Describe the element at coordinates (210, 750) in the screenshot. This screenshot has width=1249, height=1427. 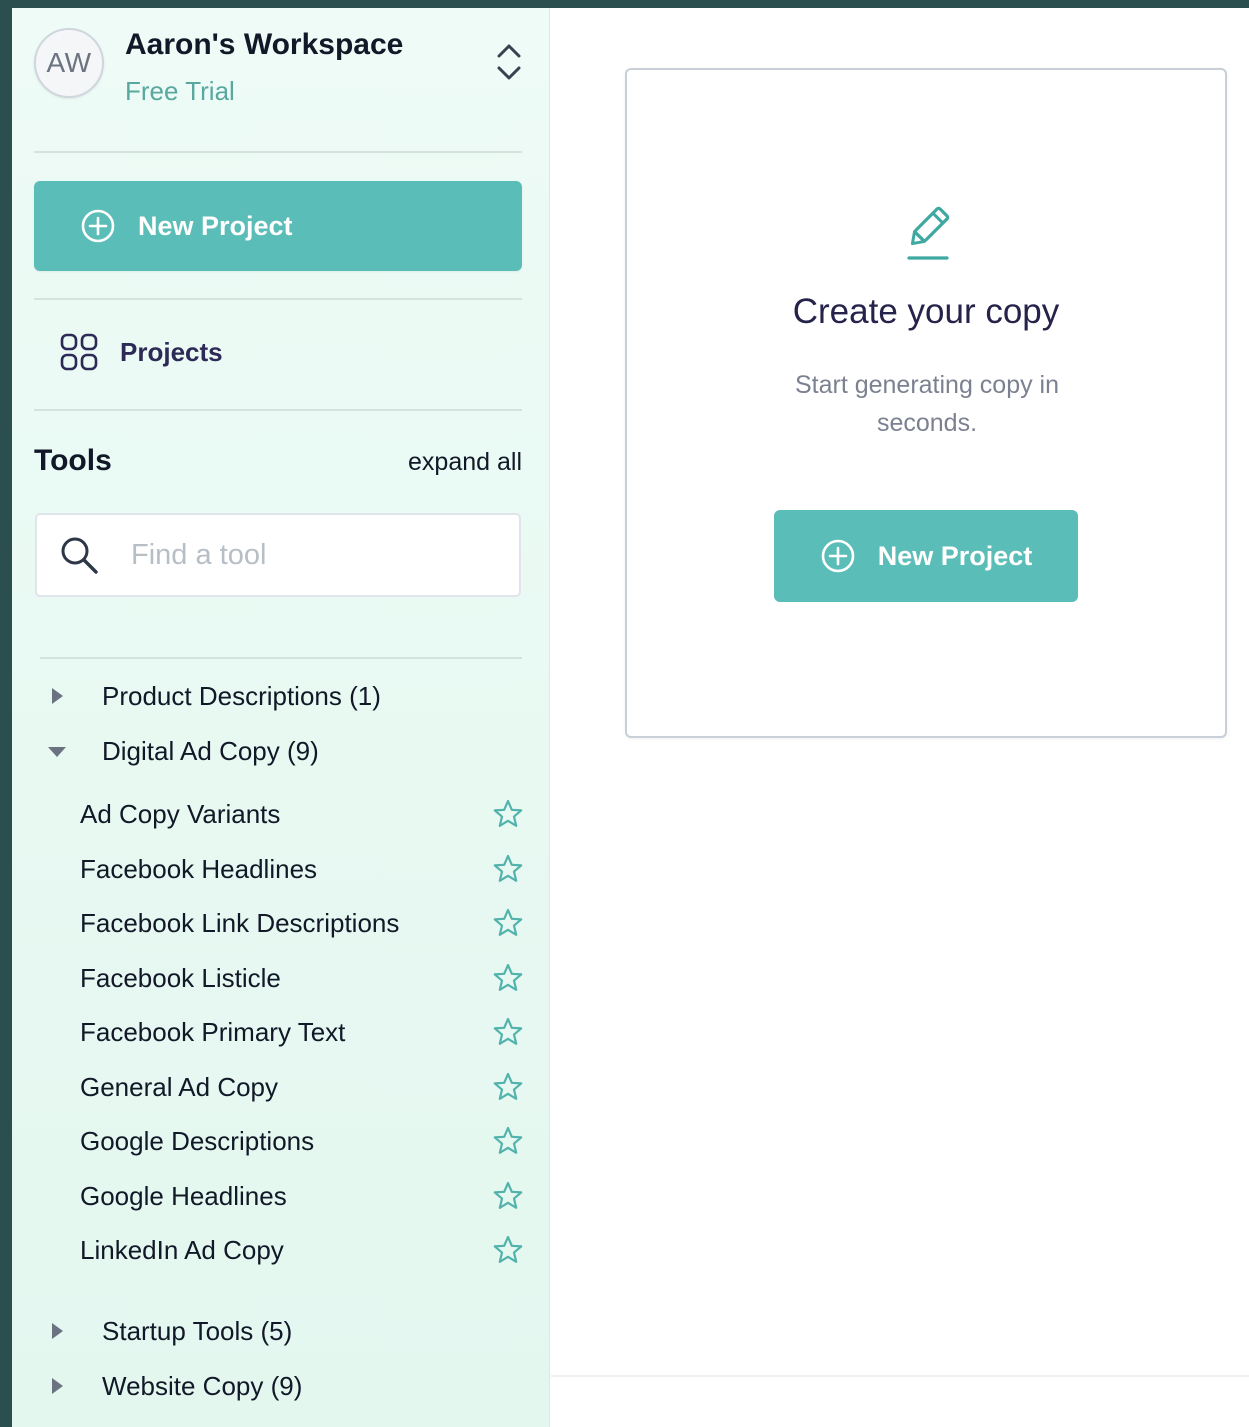
I see `category-label: Digital Ad Copy (9)` at that location.